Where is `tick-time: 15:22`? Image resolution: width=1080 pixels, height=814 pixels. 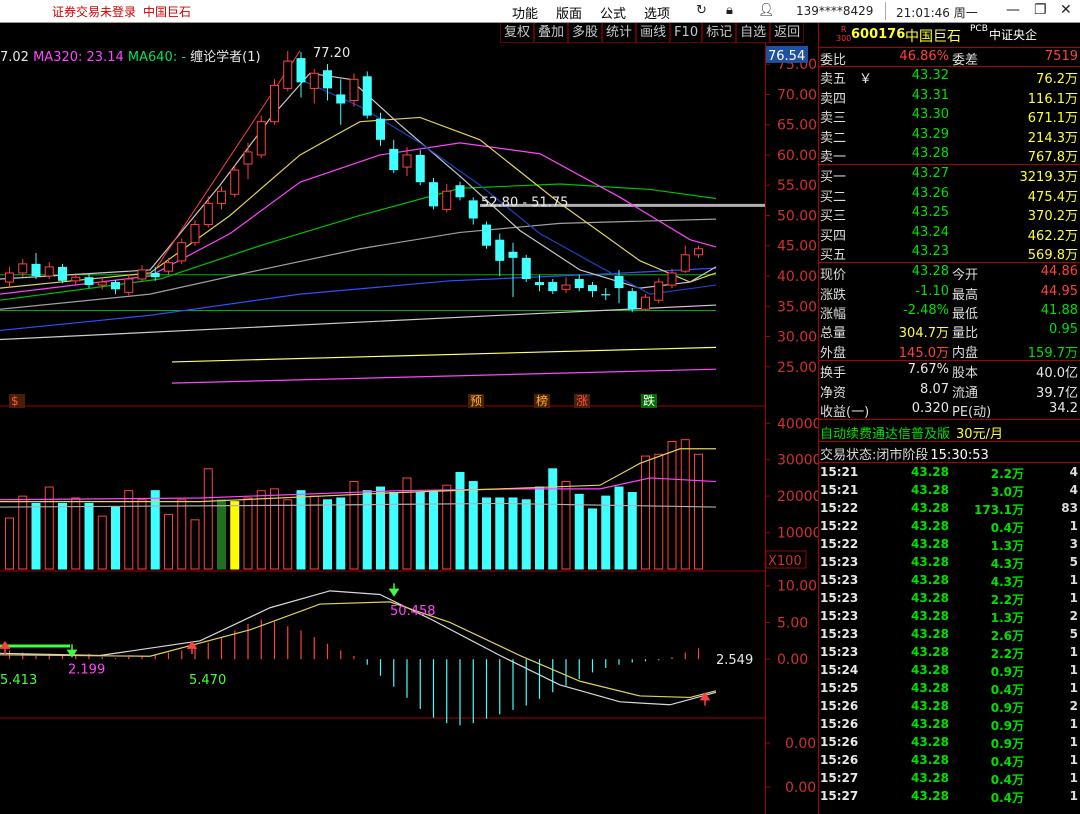
tick-time: 15:22 is located at coordinates (839, 544).